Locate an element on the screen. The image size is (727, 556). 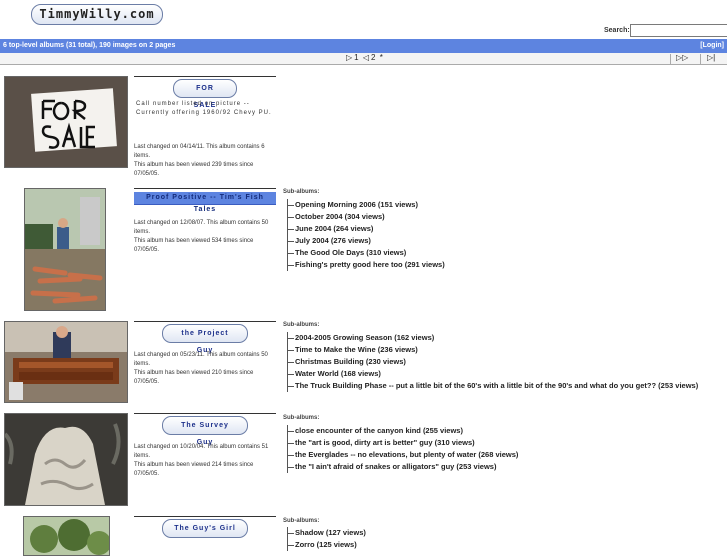
sub-album-list: Shadow (127 views) Zorro (125 views) is located at coordinates (326, 539).